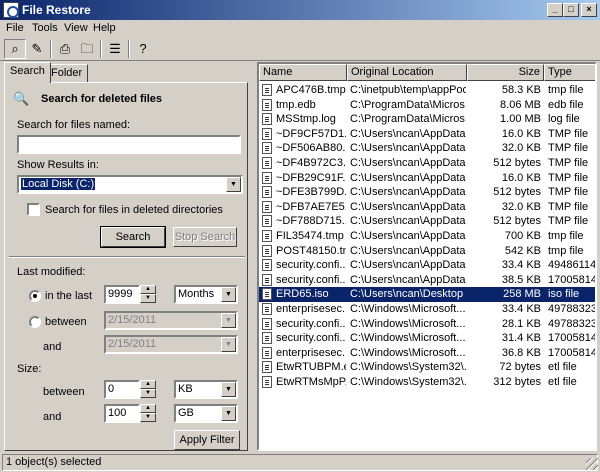  What do you see at coordinates (207, 440) in the screenshot?
I see `apply-filter-button: Apply Filter` at bounding box center [207, 440].